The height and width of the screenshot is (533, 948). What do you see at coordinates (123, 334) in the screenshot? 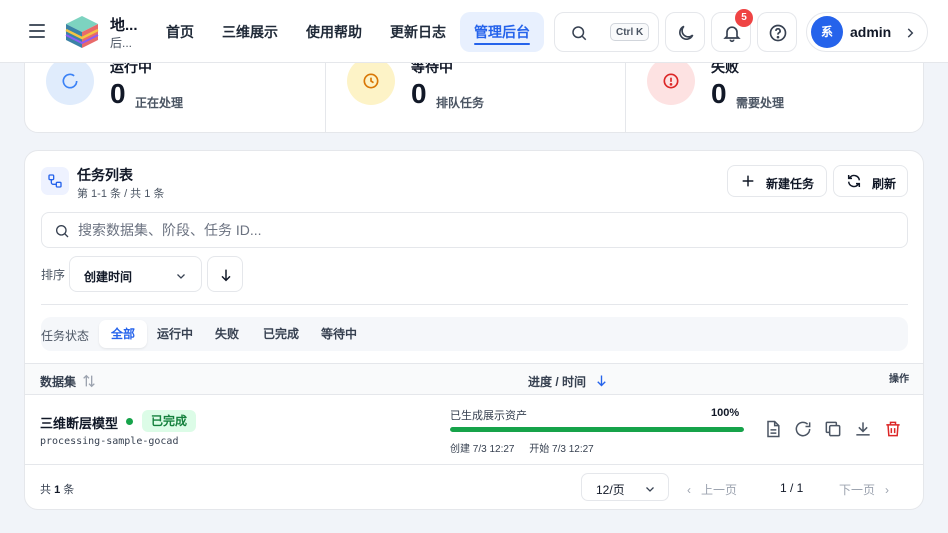
I see `filter-tab-all: 全部` at bounding box center [123, 334].